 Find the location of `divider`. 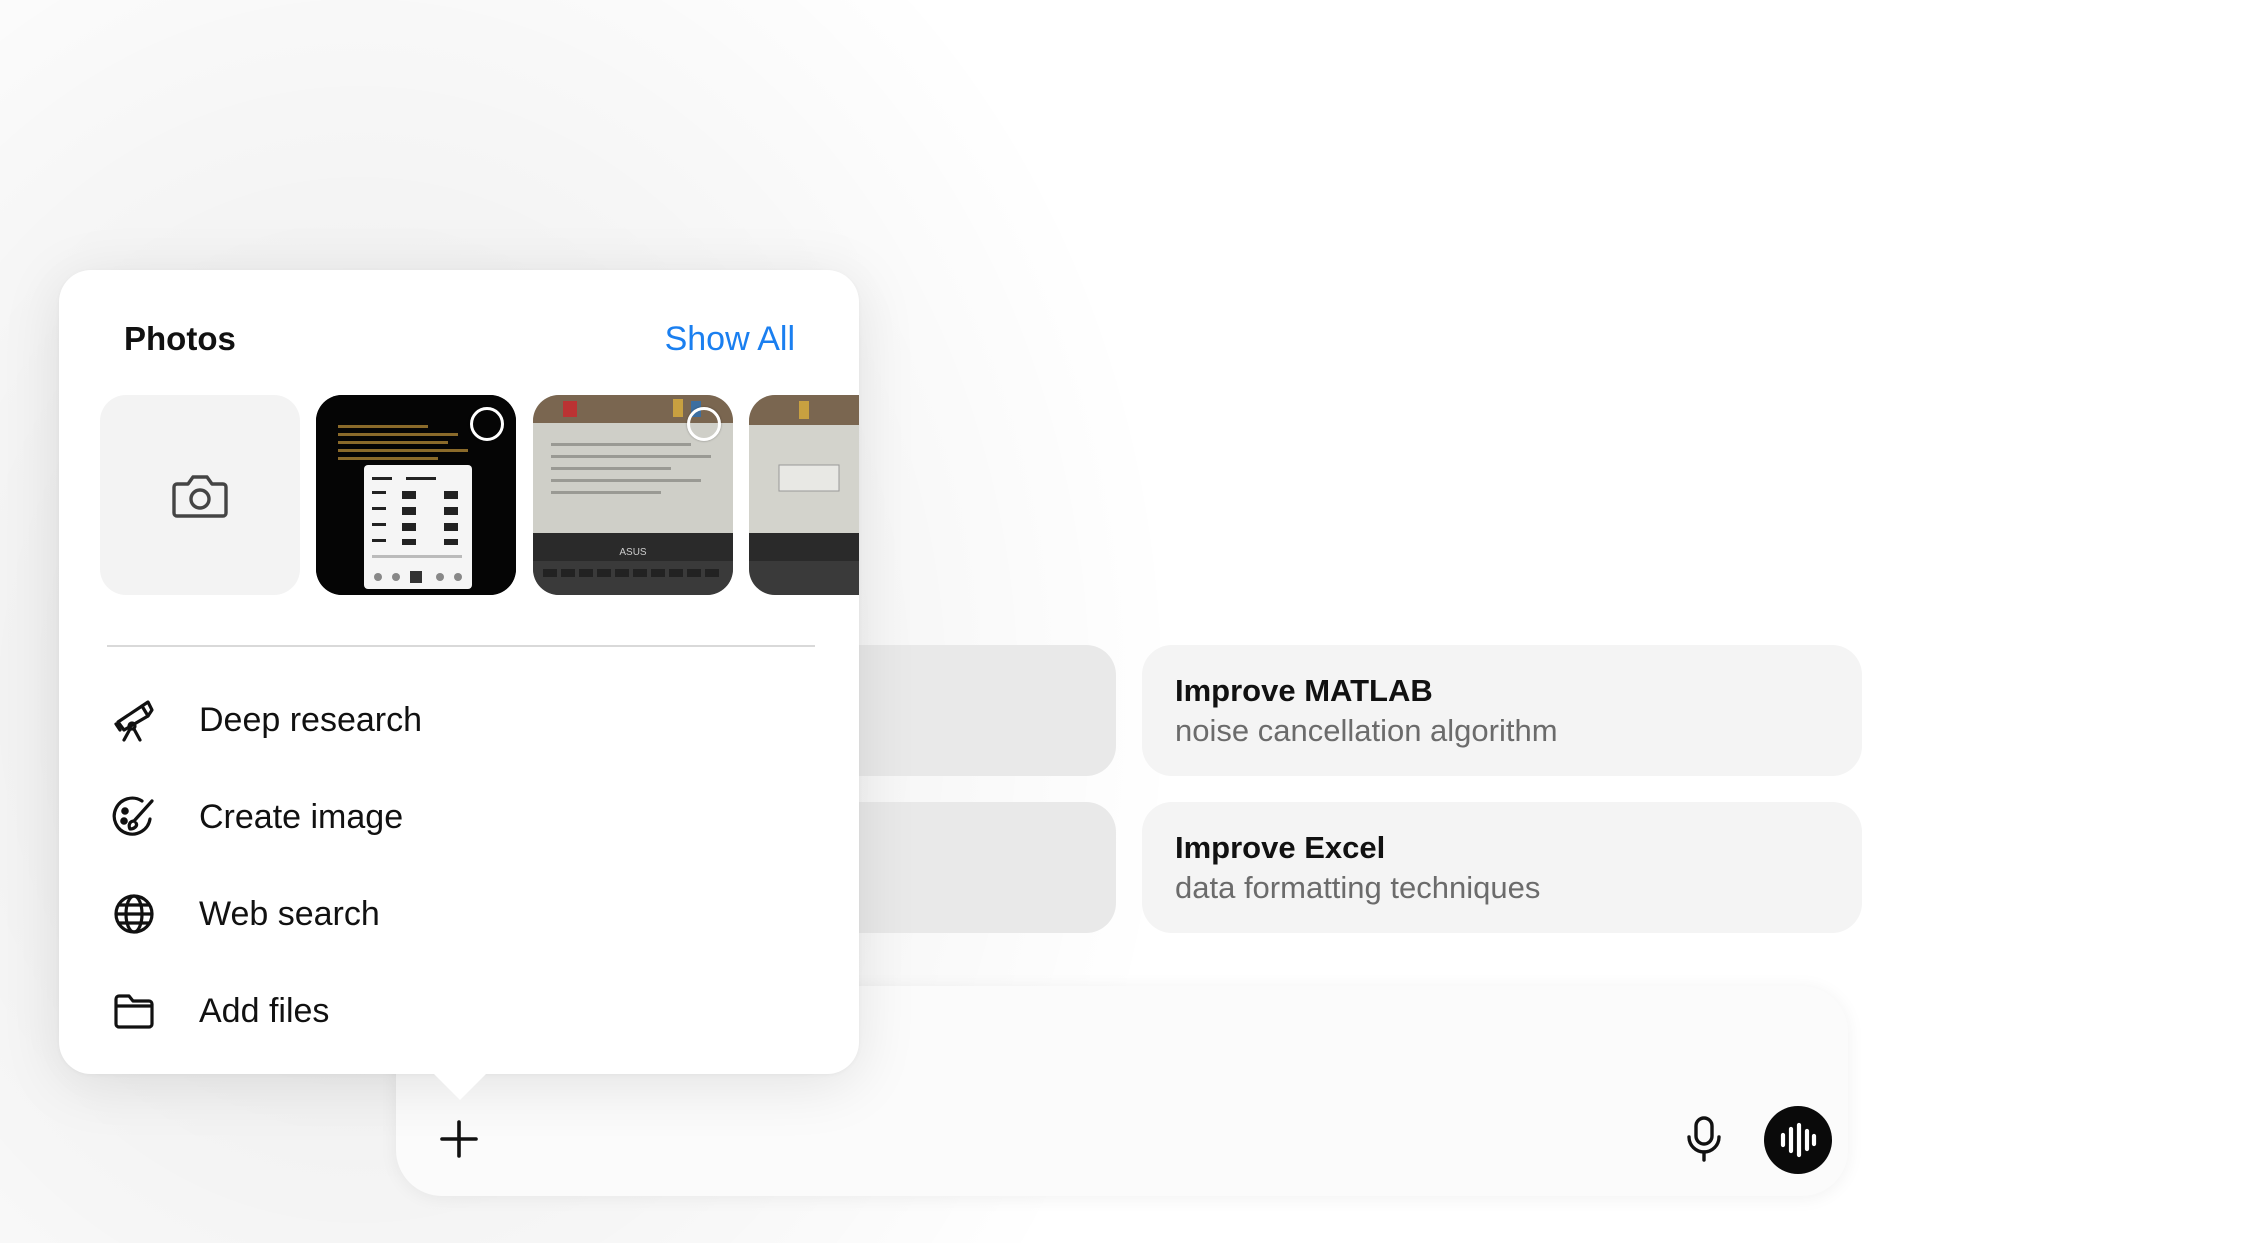

divider is located at coordinates (461, 646).